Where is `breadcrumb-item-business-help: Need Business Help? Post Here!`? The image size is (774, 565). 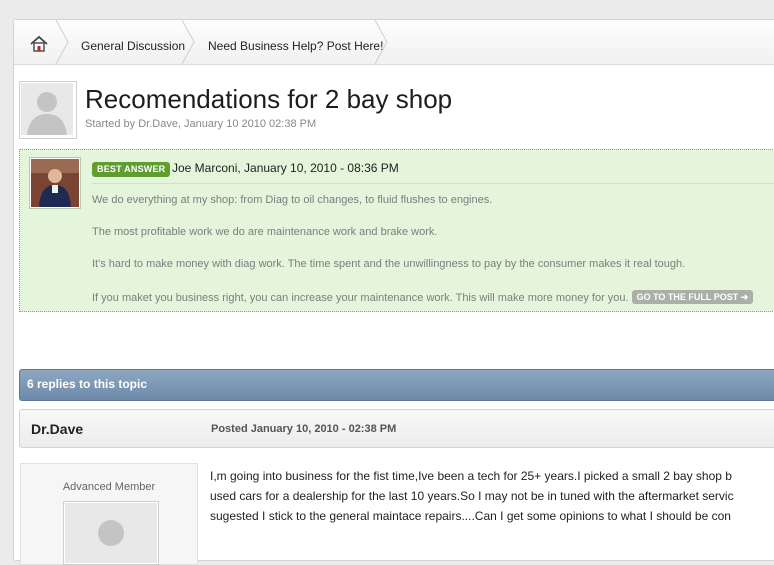
breadcrumb-item-business-help: Need Business Help? Post Here! is located at coordinates (295, 42).